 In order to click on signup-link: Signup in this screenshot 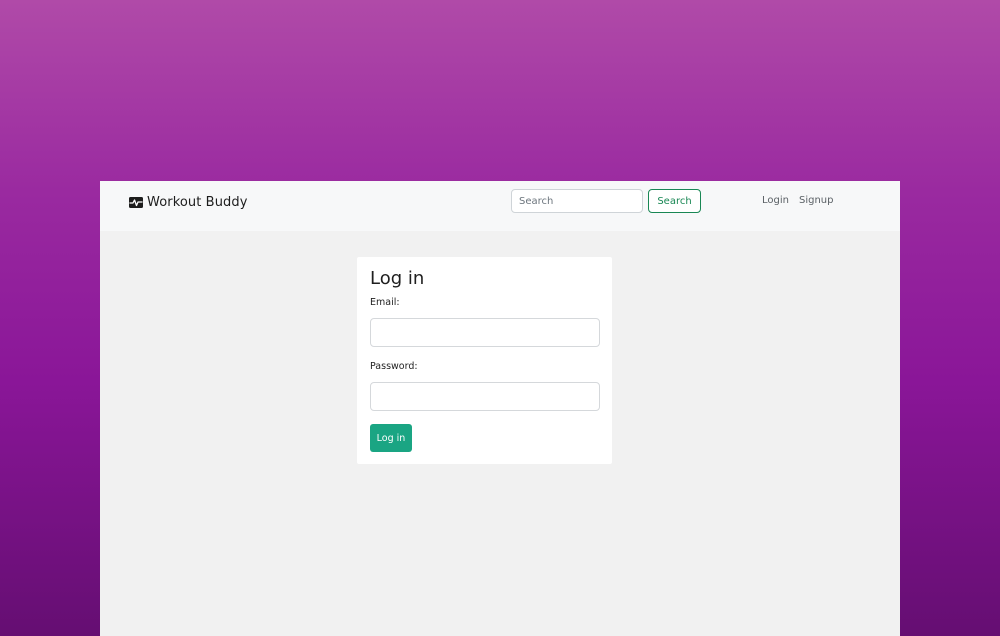, I will do `click(816, 200)`.